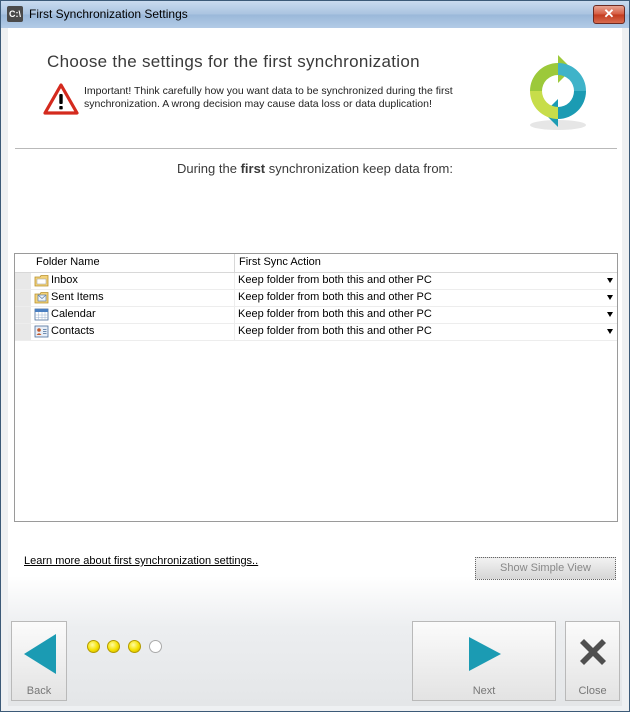 The height and width of the screenshot is (712, 630). Describe the element at coordinates (41, 281) in the screenshot. I see `inbox-folder-icon` at that location.